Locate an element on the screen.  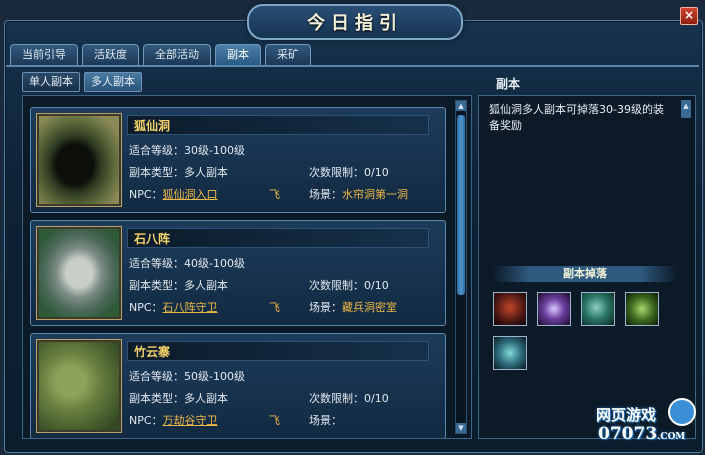
npc-link: 万劫谷守卫 is located at coordinates (190, 420).